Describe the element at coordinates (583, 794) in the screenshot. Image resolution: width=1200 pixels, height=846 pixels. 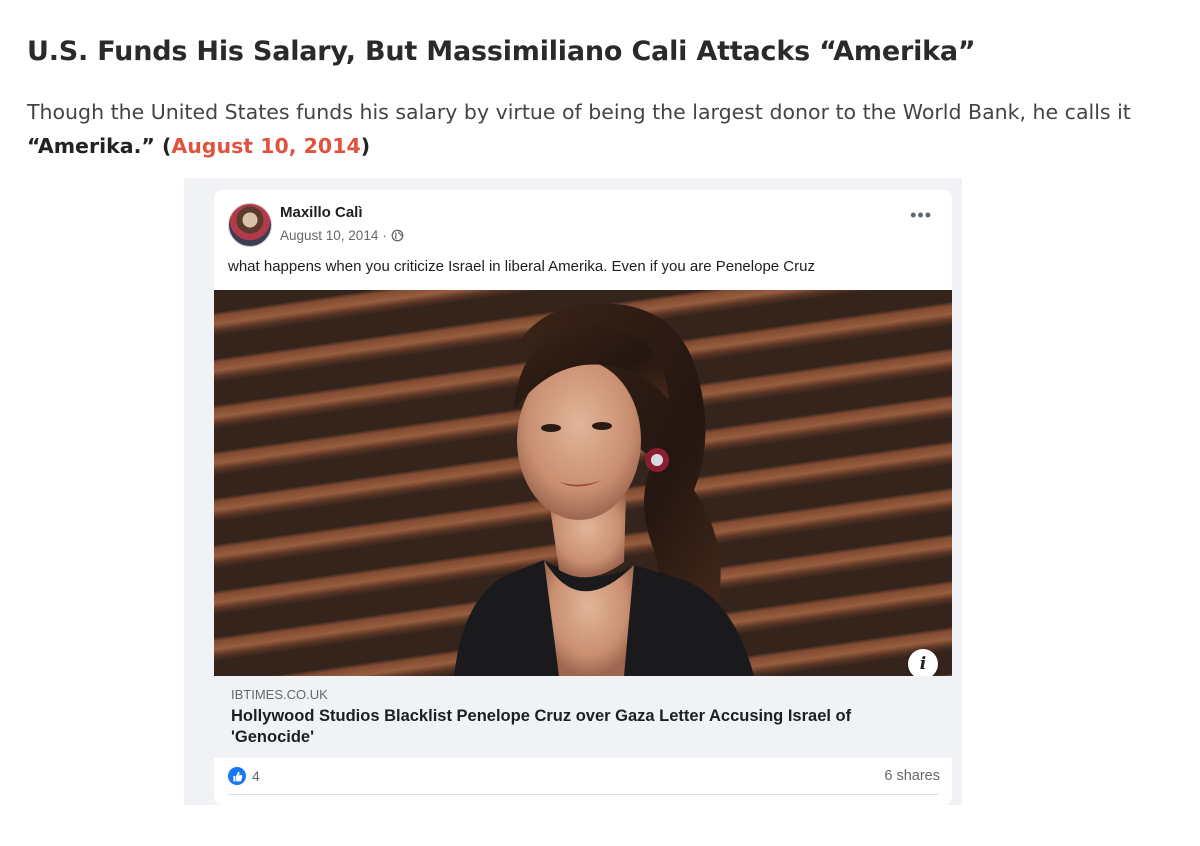
I see `divider` at that location.